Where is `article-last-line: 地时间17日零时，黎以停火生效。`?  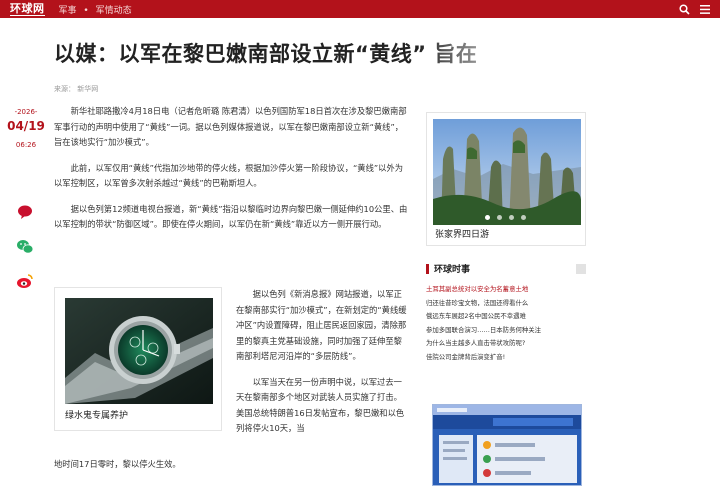 article-last-line: 地时间17日零时，黎以停火生效。 is located at coordinates (117, 464).